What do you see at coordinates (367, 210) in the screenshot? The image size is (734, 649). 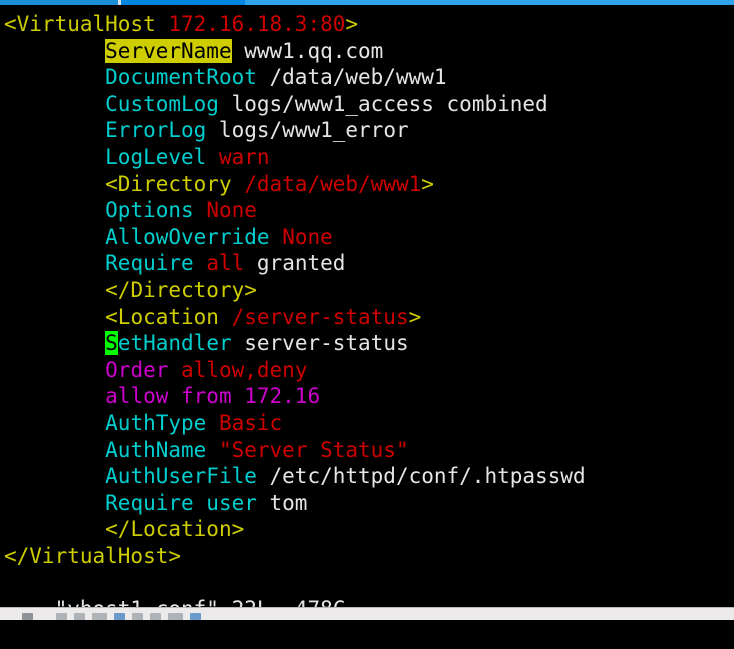 I see `vim-buffer-line: Options None` at bounding box center [367, 210].